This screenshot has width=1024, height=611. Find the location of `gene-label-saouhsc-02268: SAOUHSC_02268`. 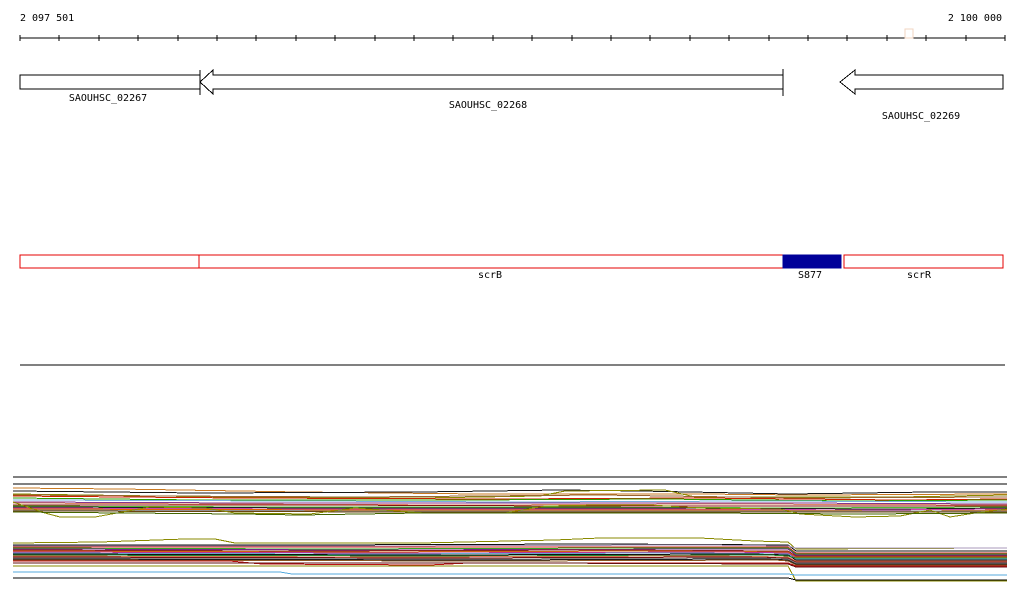

gene-label-saouhsc-02268: SAOUHSC_02268 is located at coordinates (488, 105).